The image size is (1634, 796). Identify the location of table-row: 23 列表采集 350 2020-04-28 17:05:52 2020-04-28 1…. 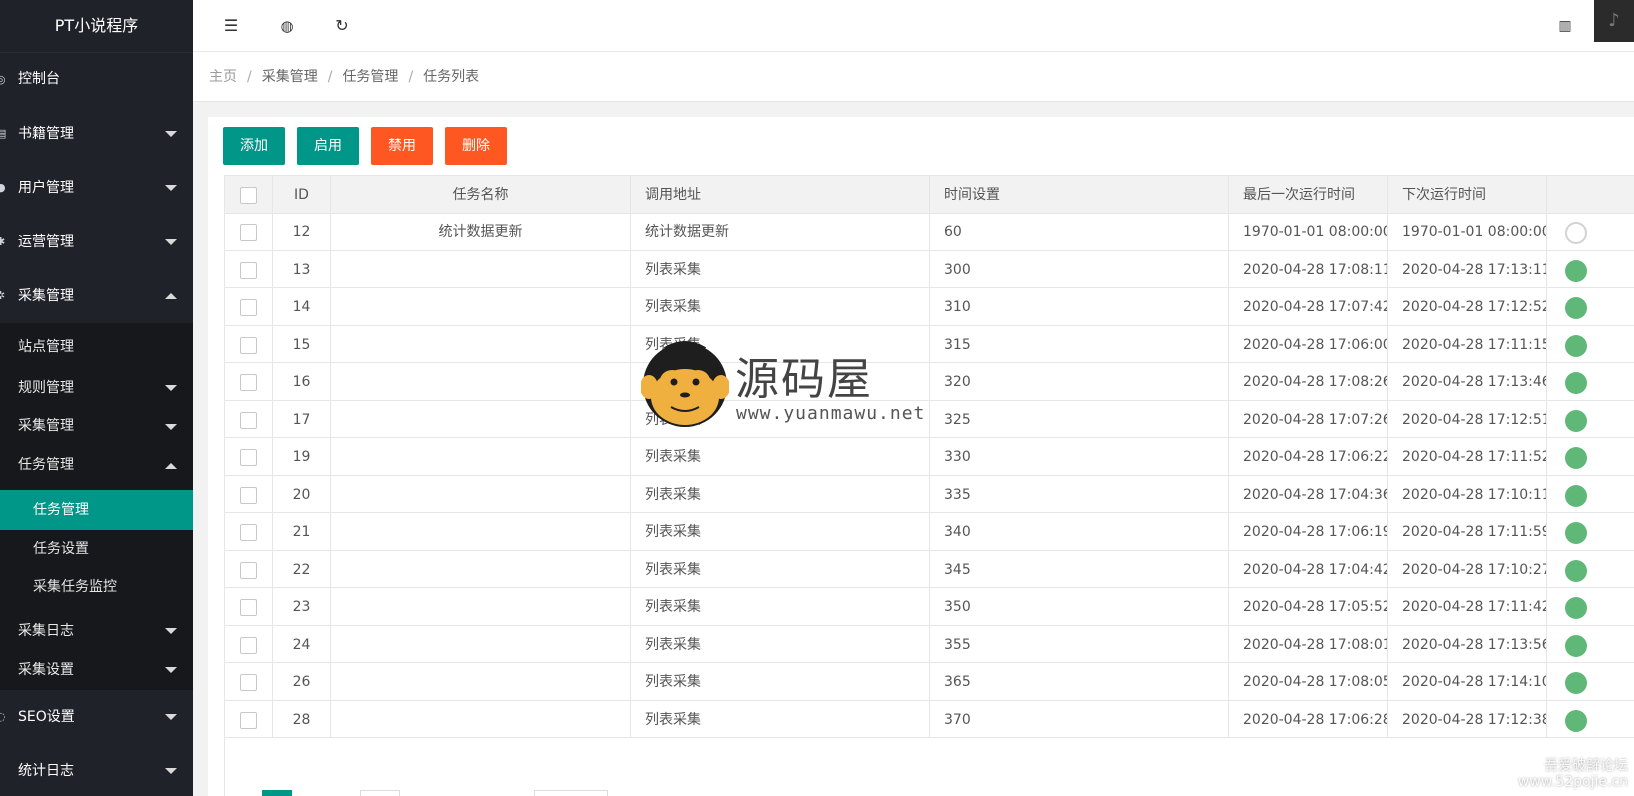
(929, 607).